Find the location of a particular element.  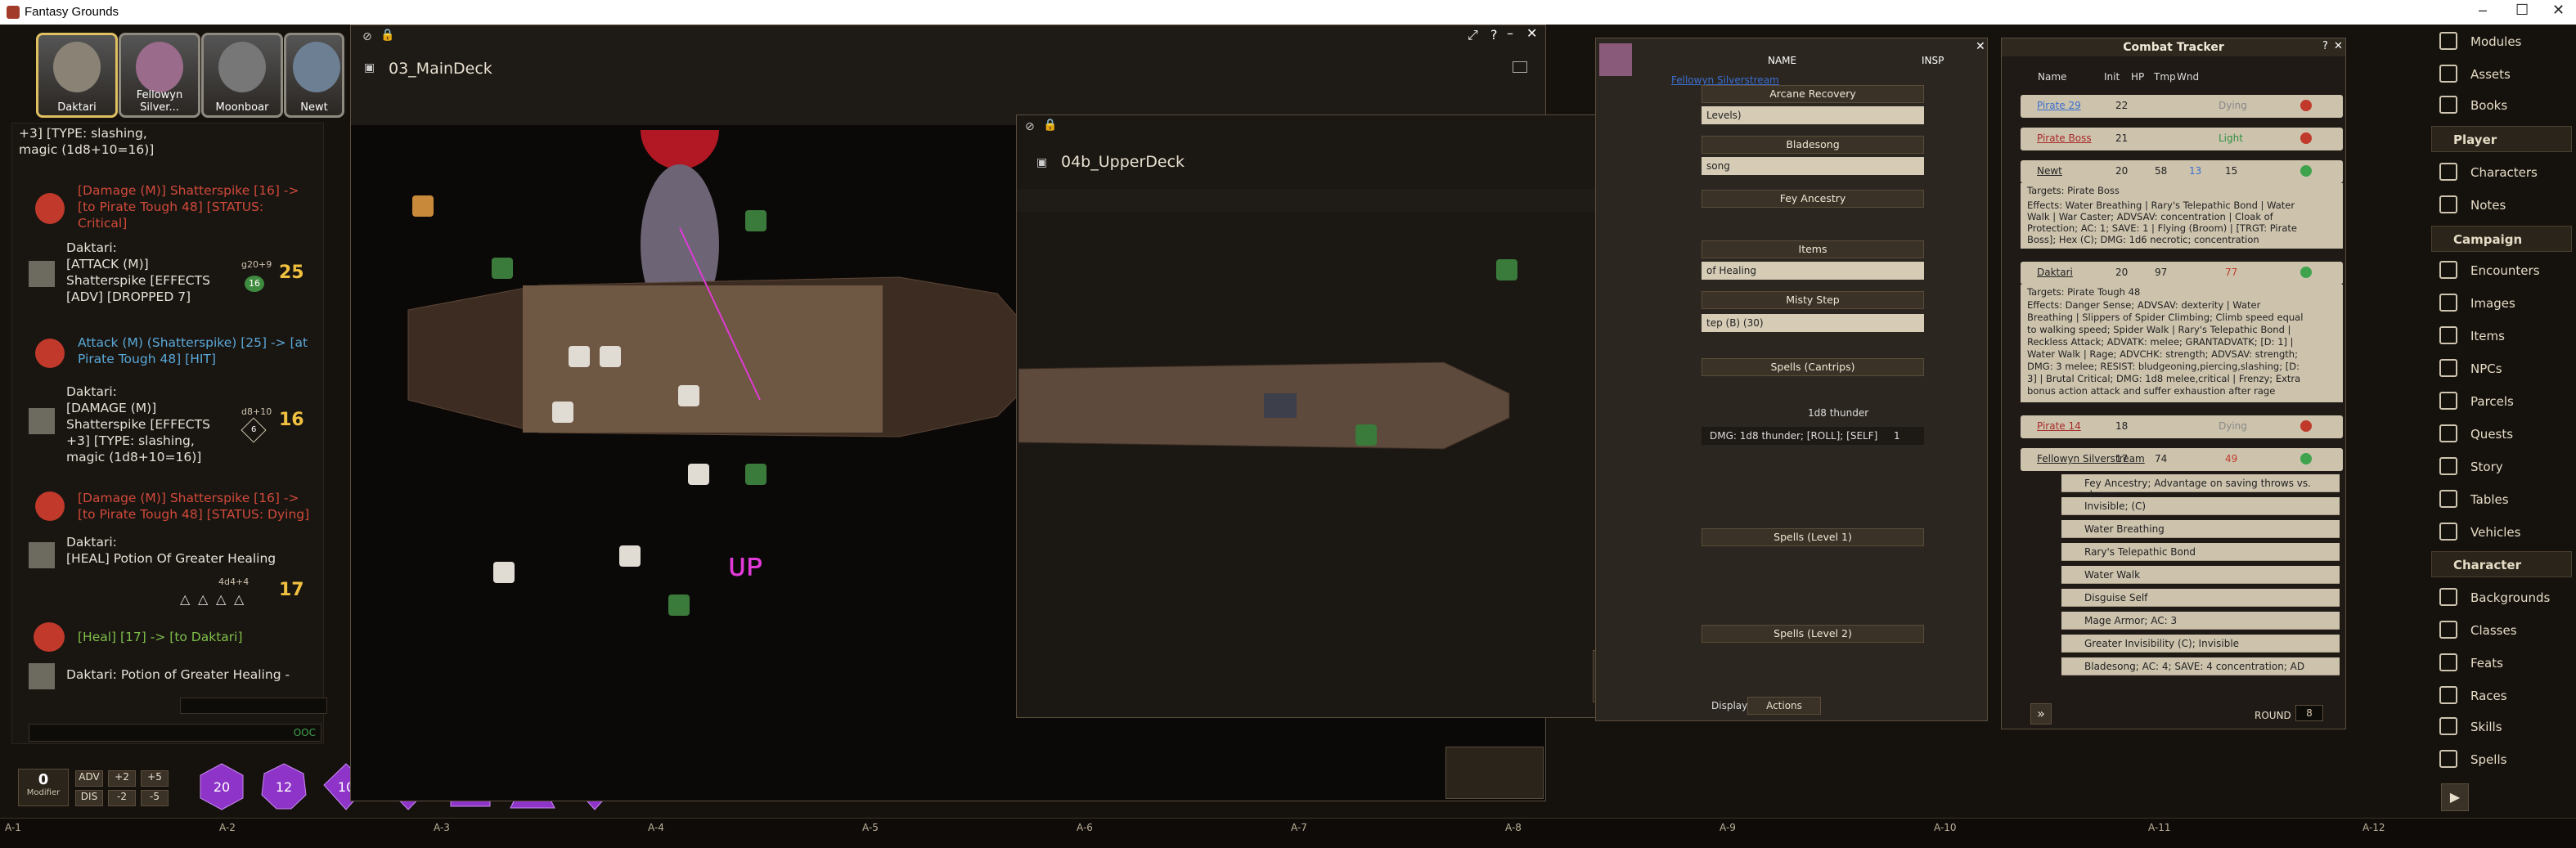

sidebar-item-vehicles: Vehicles is located at coordinates (2501, 532).